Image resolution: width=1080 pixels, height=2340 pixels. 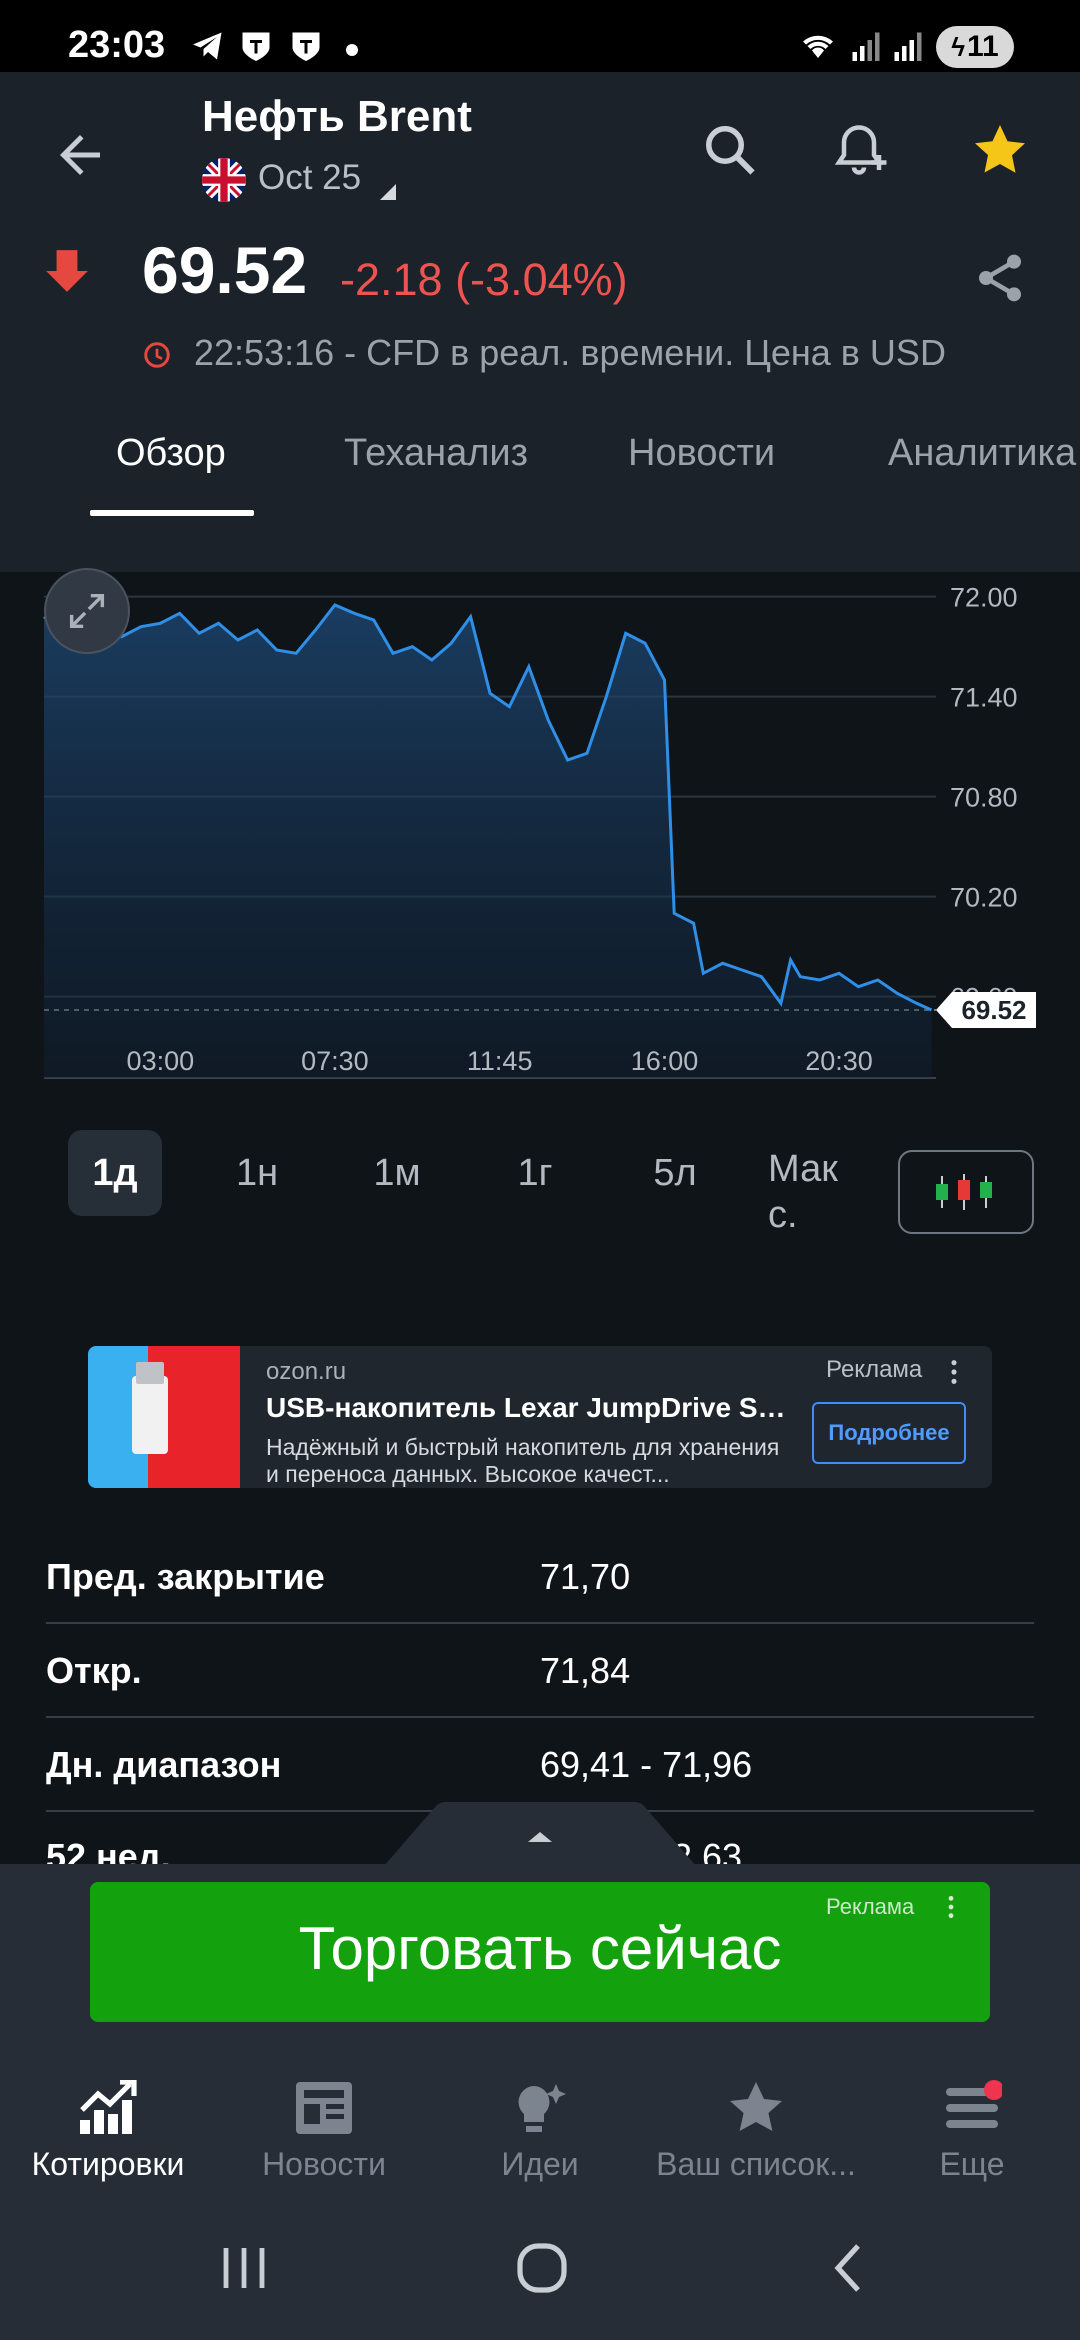 What do you see at coordinates (164, 1417) in the screenshot?
I see `ad-product-image` at bounding box center [164, 1417].